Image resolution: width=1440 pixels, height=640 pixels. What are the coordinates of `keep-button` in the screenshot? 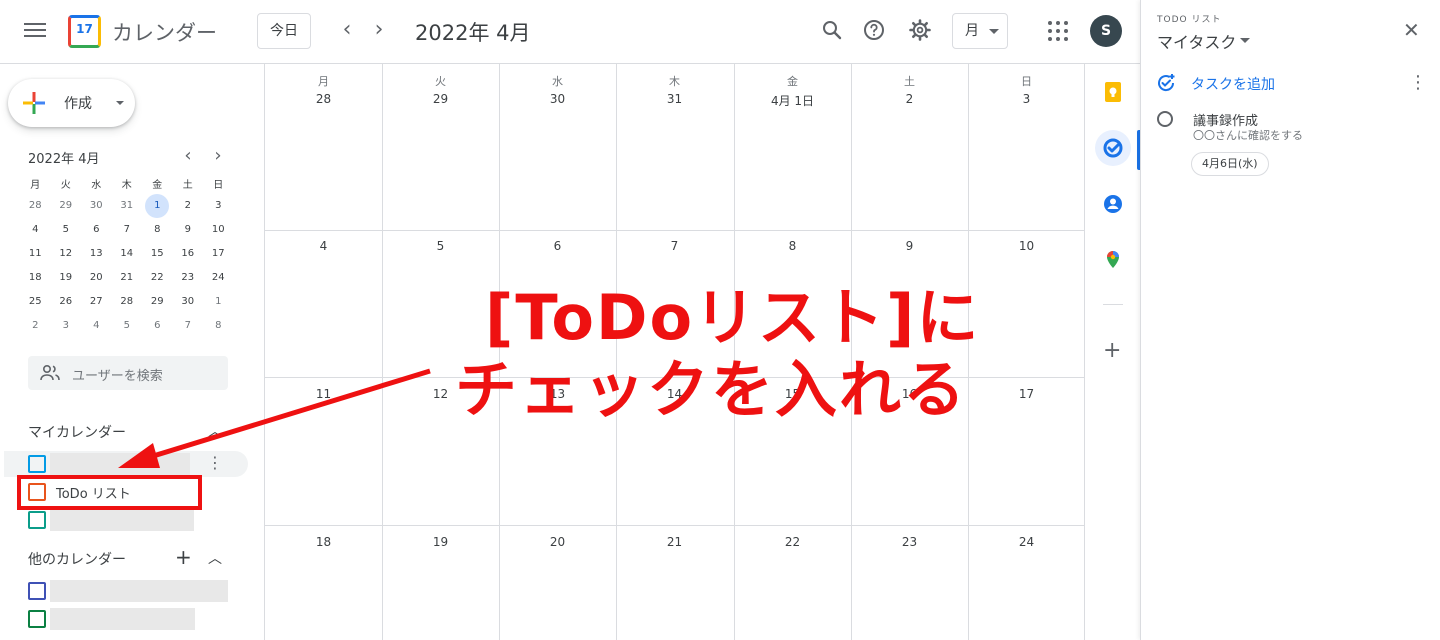 It's located at (1113, 92).